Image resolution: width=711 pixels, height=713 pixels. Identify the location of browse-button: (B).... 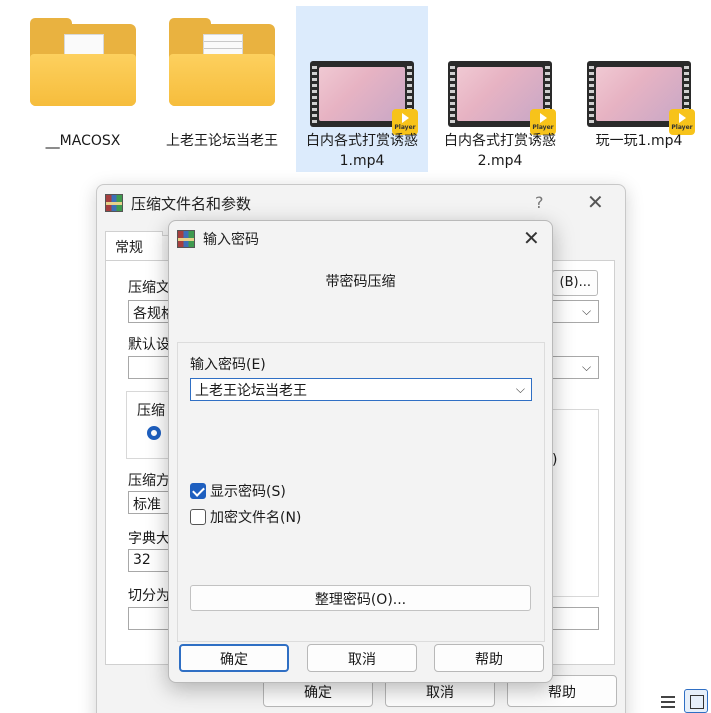
(575, 283).